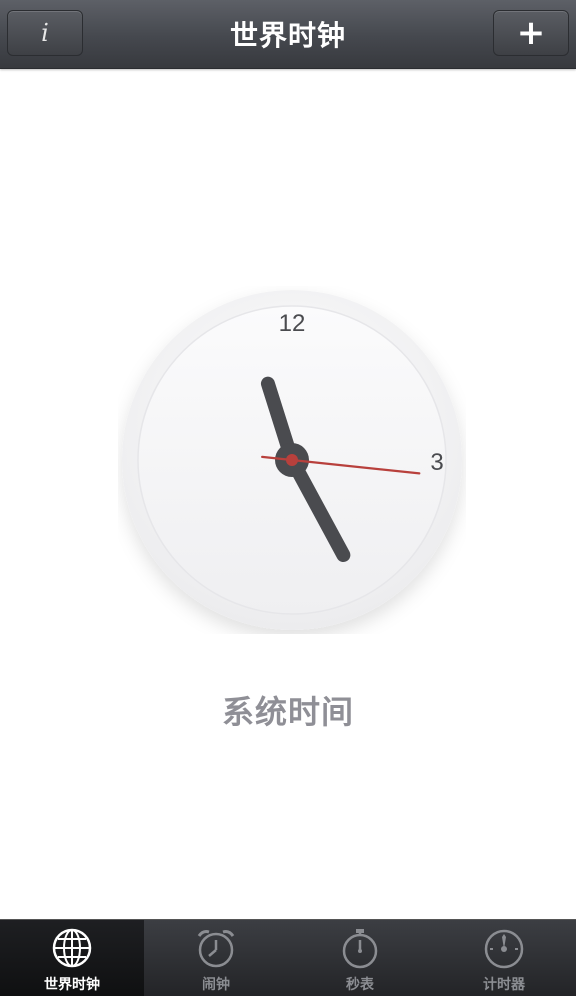  I want to click on clock-caption: 系统时间, so click(287, 712).